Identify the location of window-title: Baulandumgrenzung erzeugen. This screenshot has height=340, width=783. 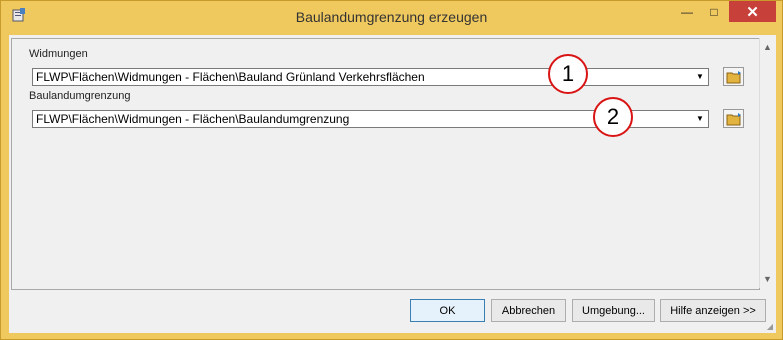
(391, 17).